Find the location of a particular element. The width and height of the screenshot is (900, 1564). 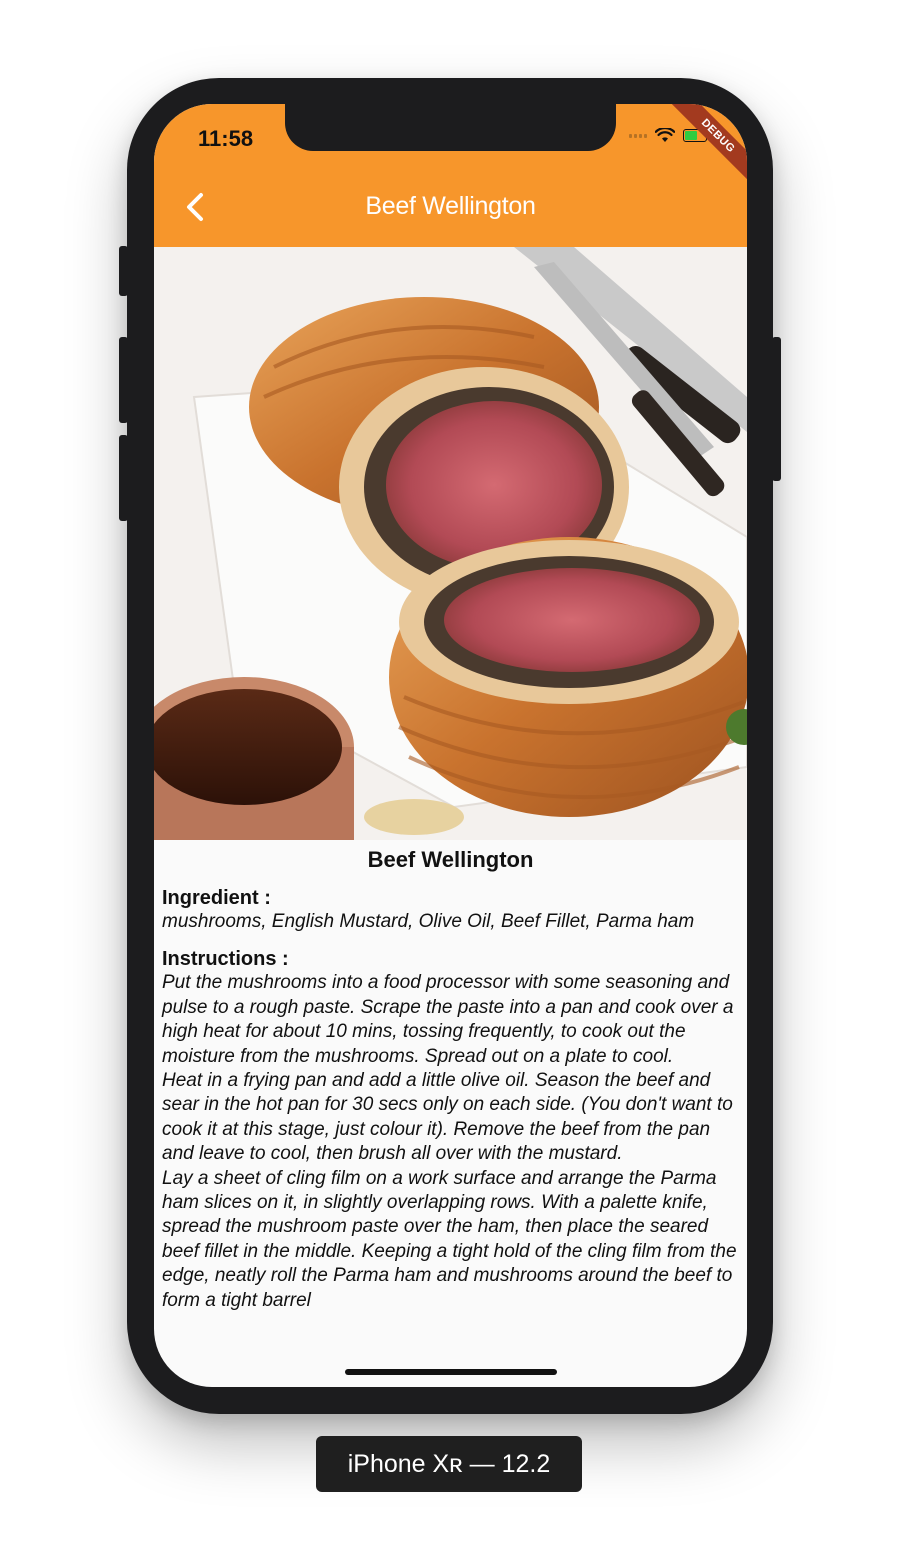

notch is located at coordinates (450, 127).